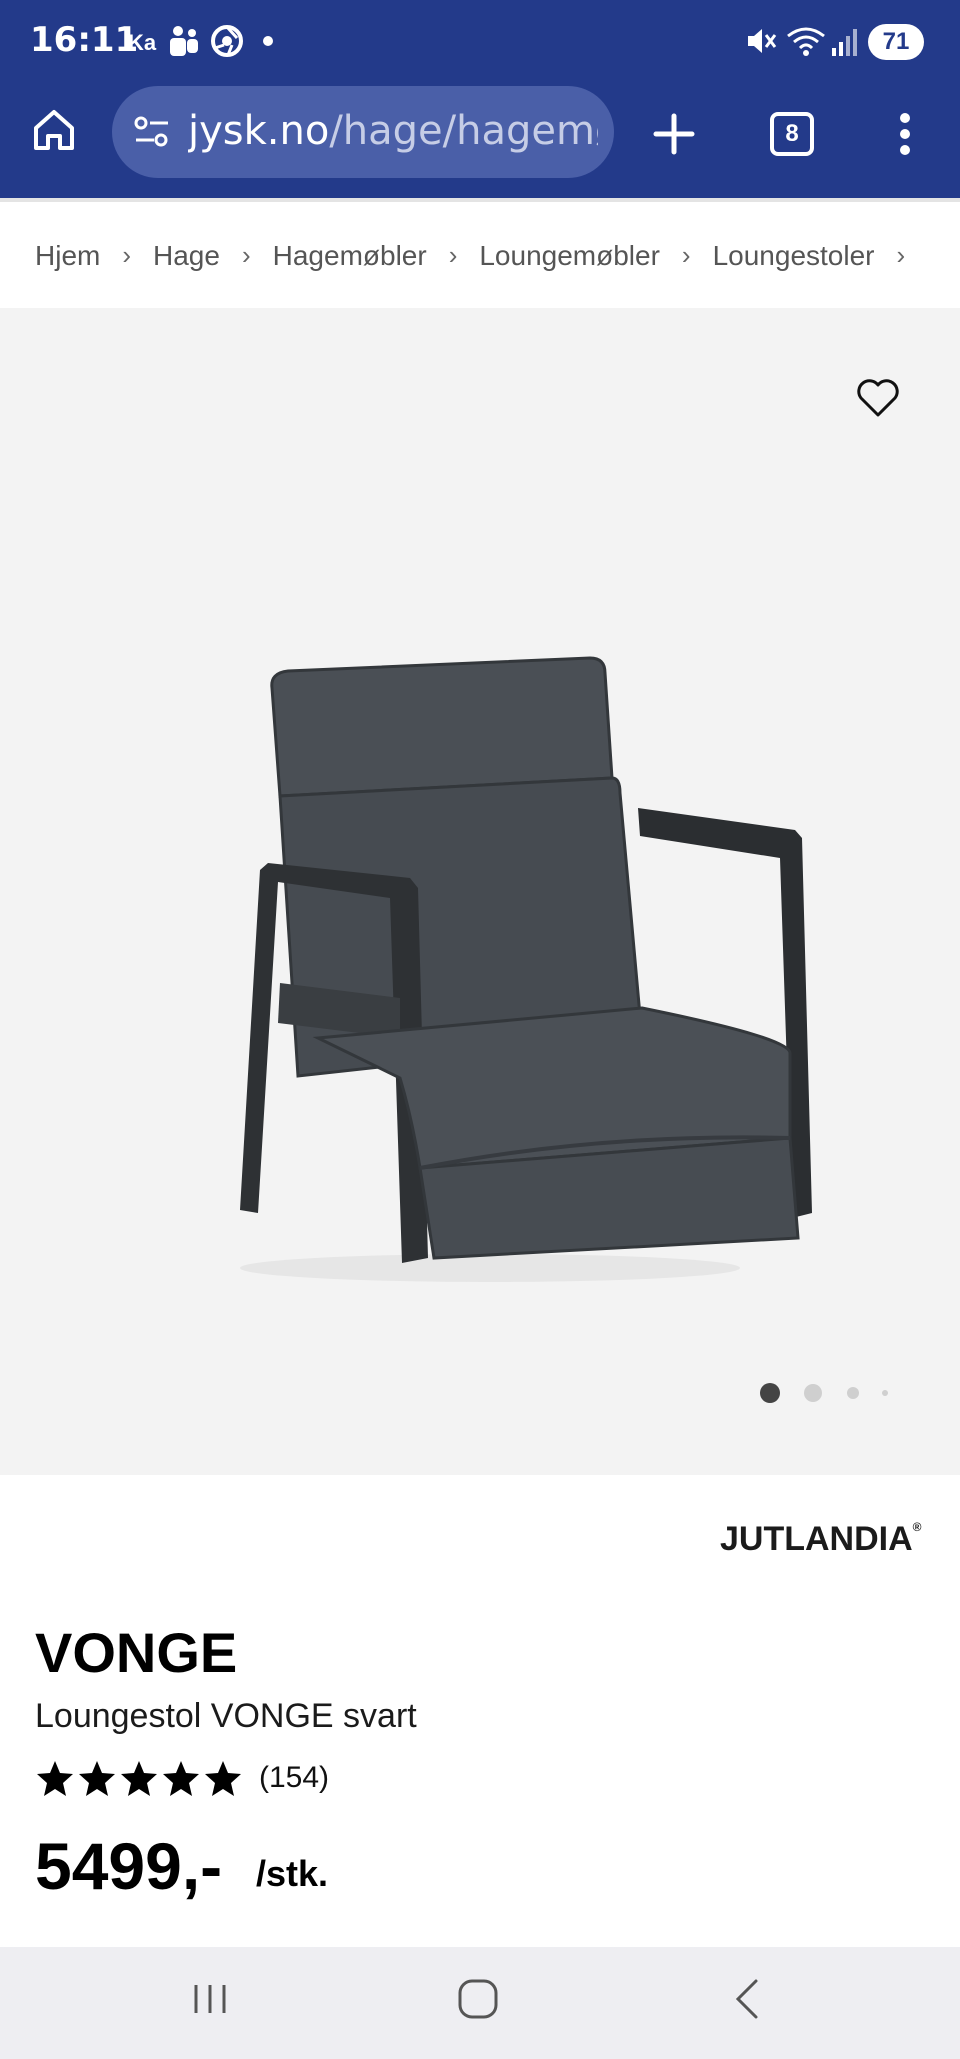 The width and height of the screenshot is (960, 2059). I want to click on chrome-icon, so click(227, 43).